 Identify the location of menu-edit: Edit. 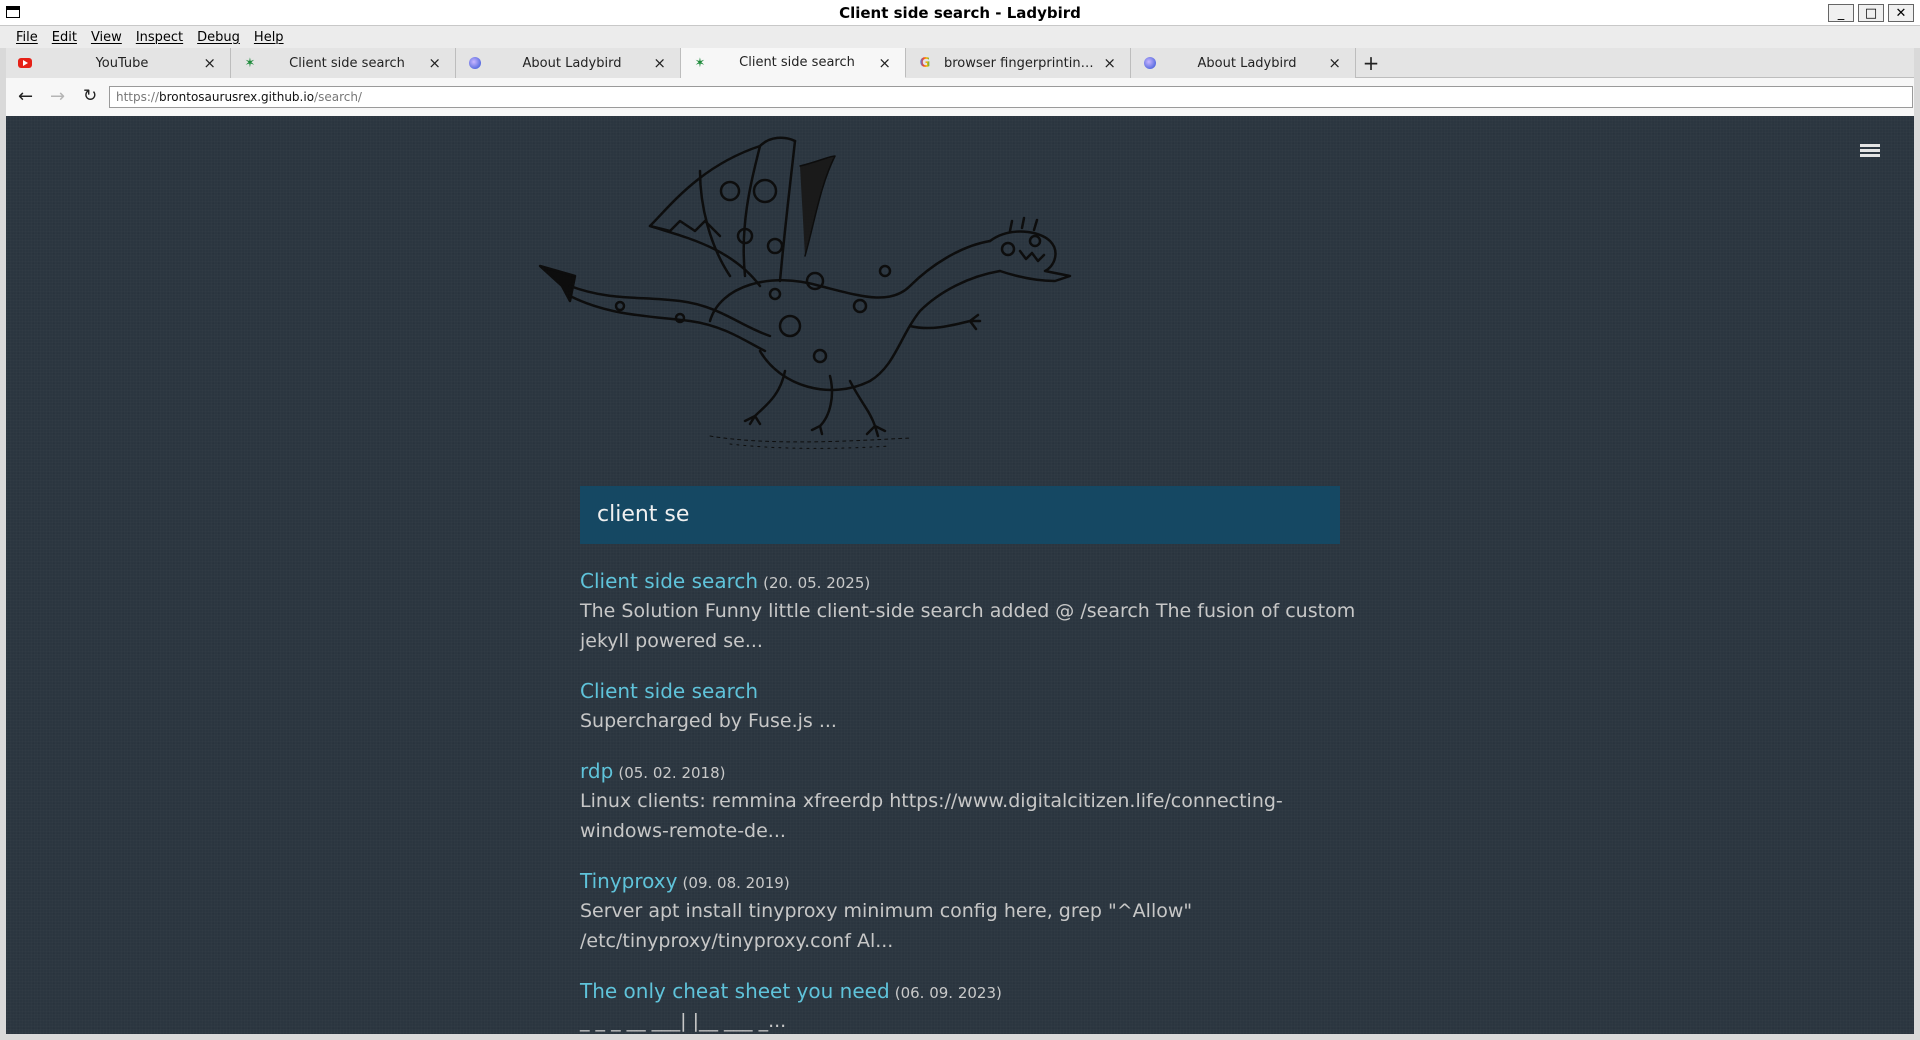
(65, 37).